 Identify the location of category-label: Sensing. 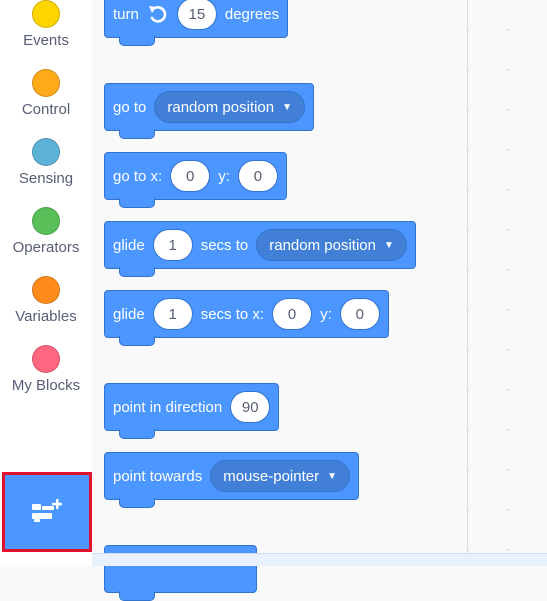
(46, 178).